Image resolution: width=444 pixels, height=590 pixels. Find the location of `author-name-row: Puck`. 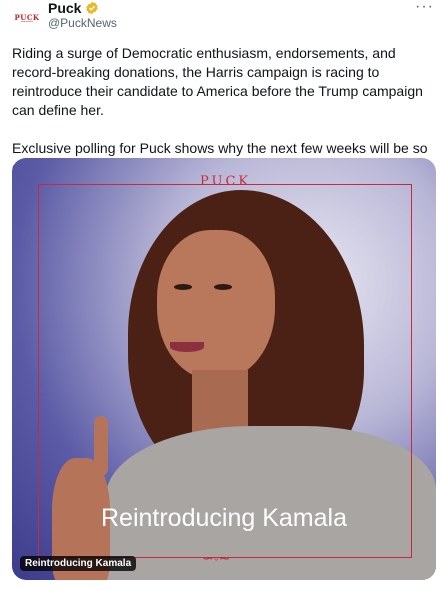

author-name-row: Puck is located at coordinates (73, 8).